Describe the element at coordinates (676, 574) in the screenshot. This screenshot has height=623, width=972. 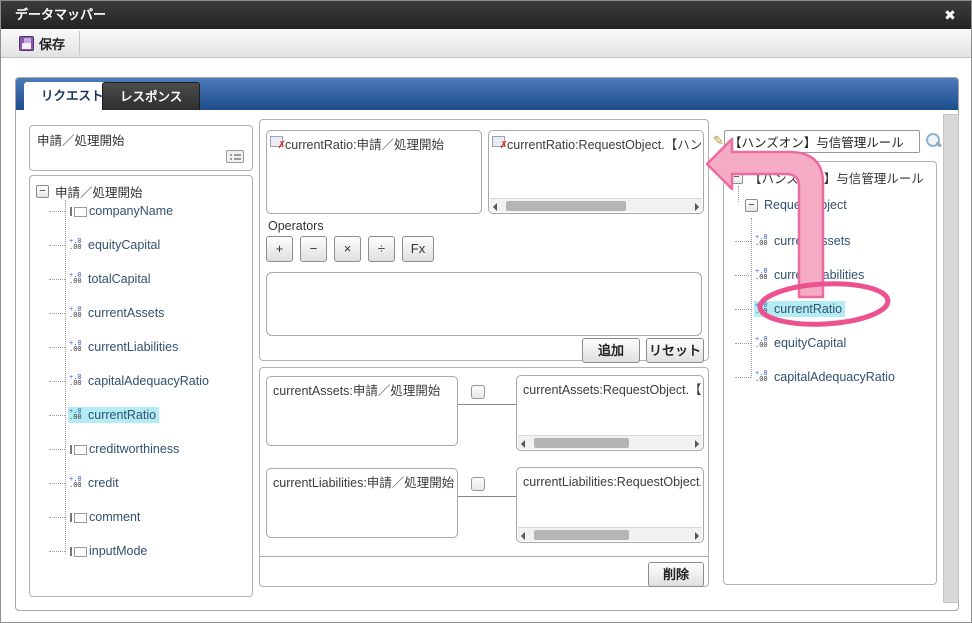
I see `delete-button: 削除` at that location.